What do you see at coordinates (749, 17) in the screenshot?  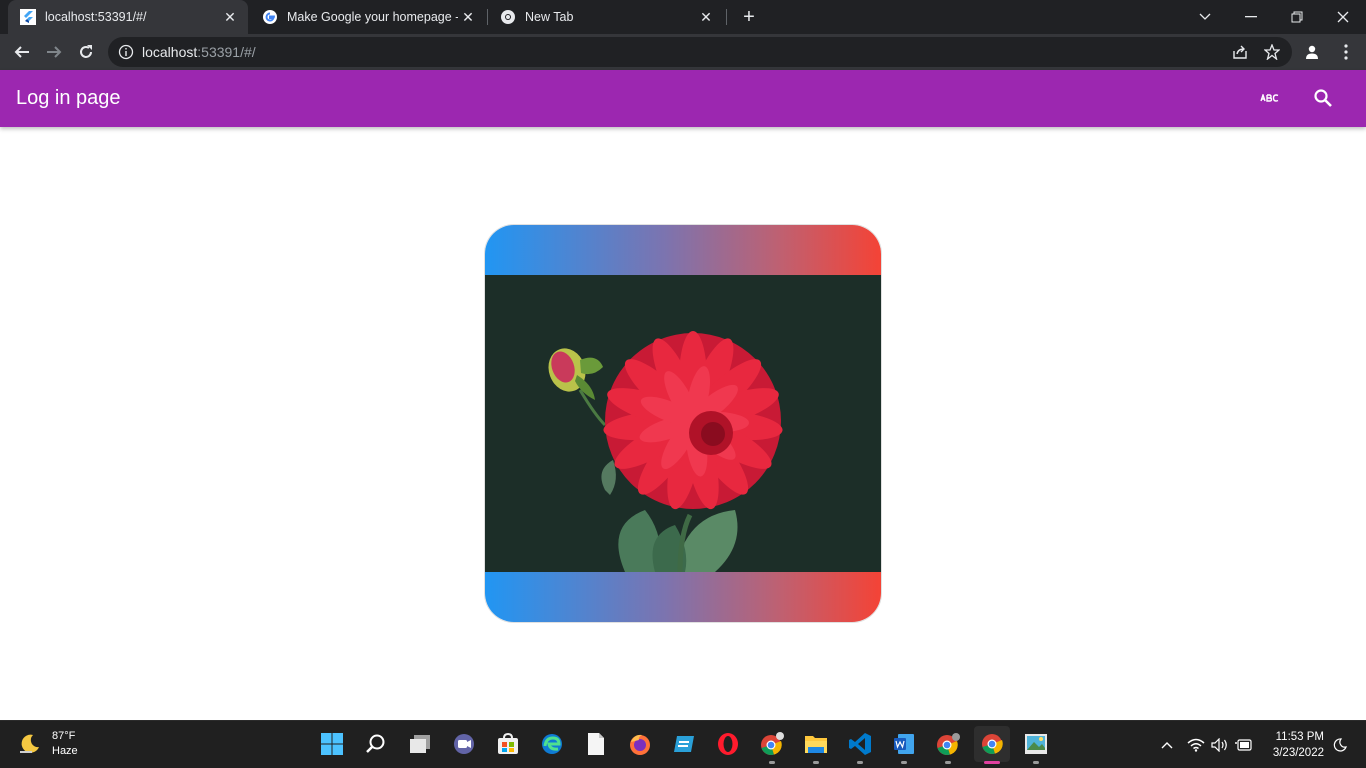 I see `new-tab-button: +` at bounding box center [749, 17].